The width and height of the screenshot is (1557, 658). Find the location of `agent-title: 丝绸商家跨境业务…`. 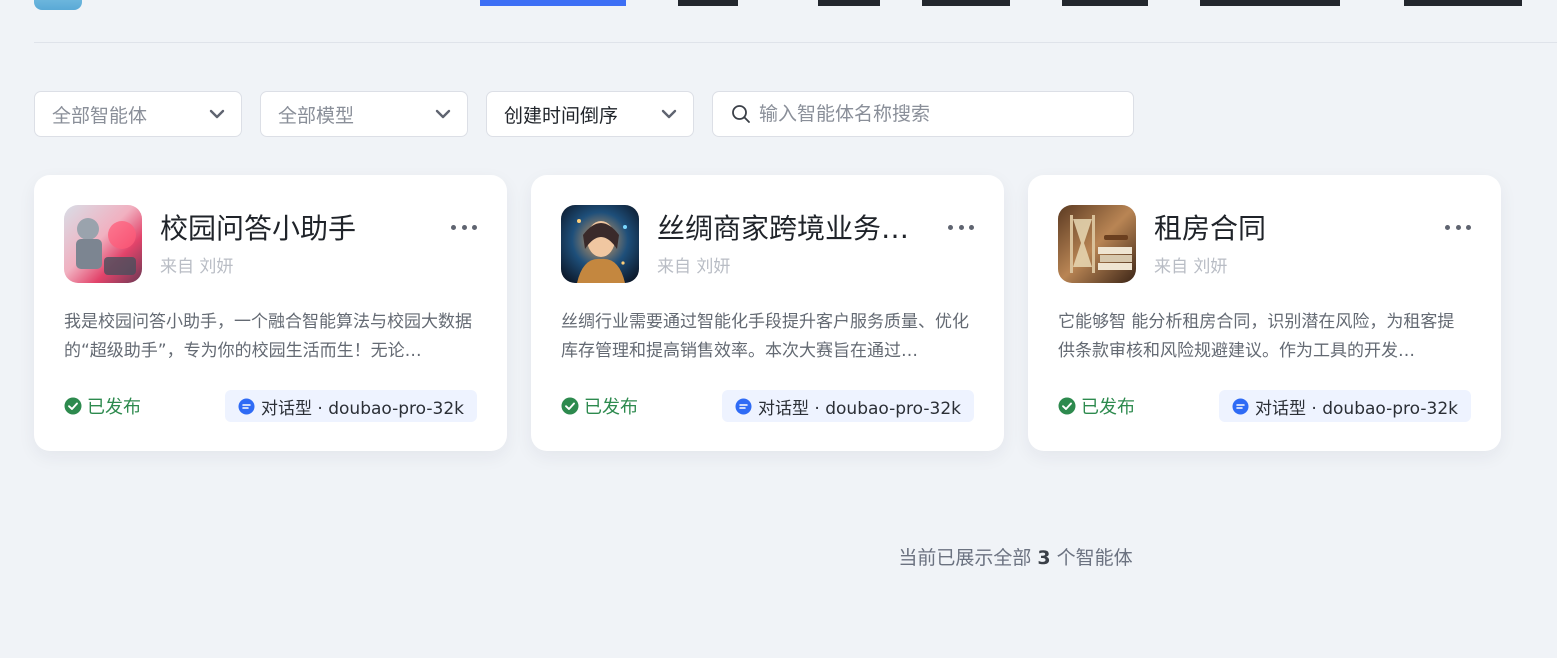

agent-title: 丝绸商家跨境业务… is located at coordinates (783, 228).